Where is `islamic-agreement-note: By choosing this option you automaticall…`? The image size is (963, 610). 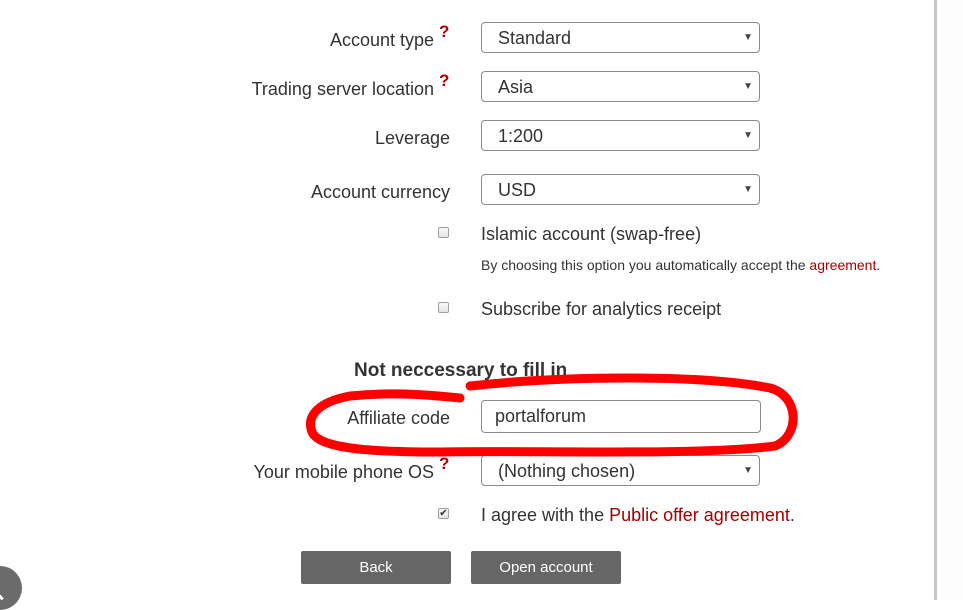 islamic-agreement-note: By choosing this option you automaticall… is located at coordinates (680, 265).